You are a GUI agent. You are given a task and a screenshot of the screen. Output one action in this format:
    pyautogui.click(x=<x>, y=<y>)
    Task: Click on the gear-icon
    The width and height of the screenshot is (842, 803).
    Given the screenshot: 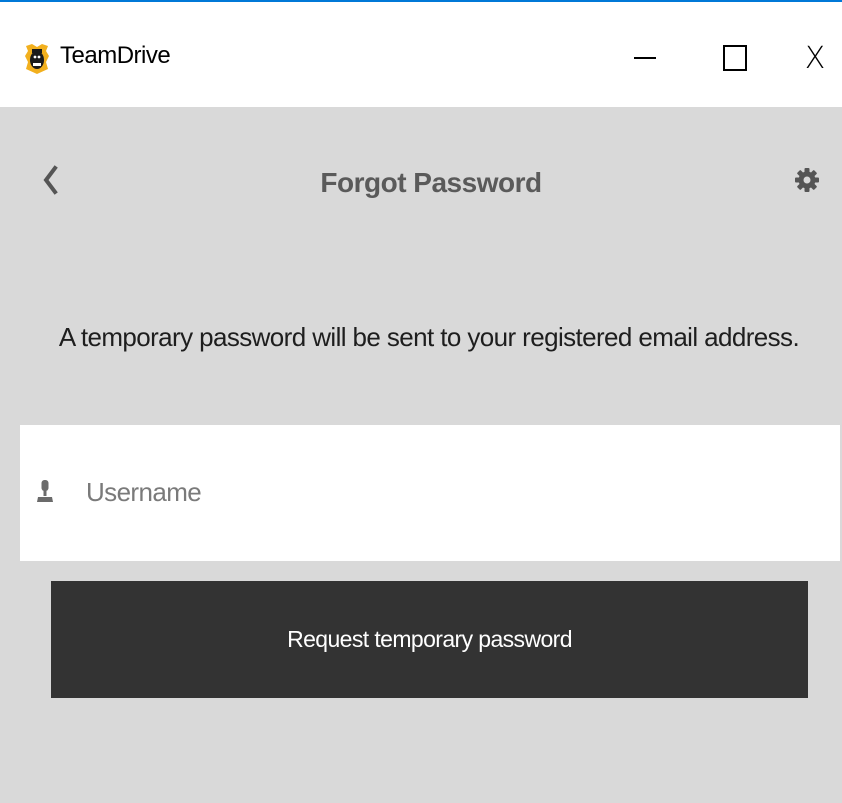 What is the action you would take?
    pyautogui.click(x=807, y=180)
    